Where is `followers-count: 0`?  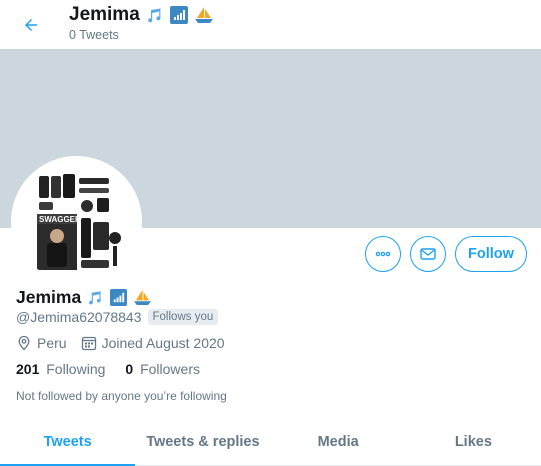
followers-count: 0 is located at coordinates (129, 369).